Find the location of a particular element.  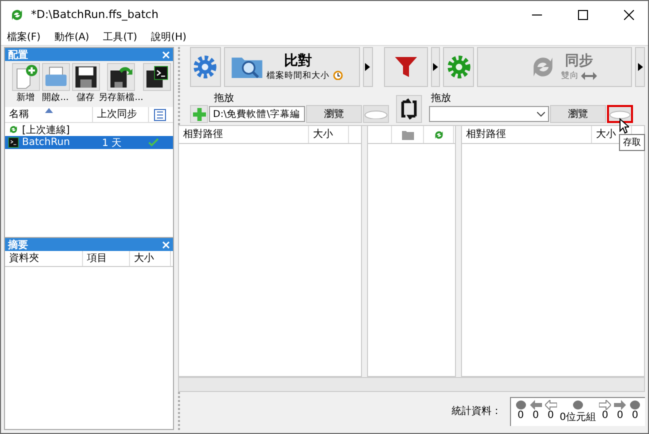

panel-title: 配置 is located at coordinates (18, 55).